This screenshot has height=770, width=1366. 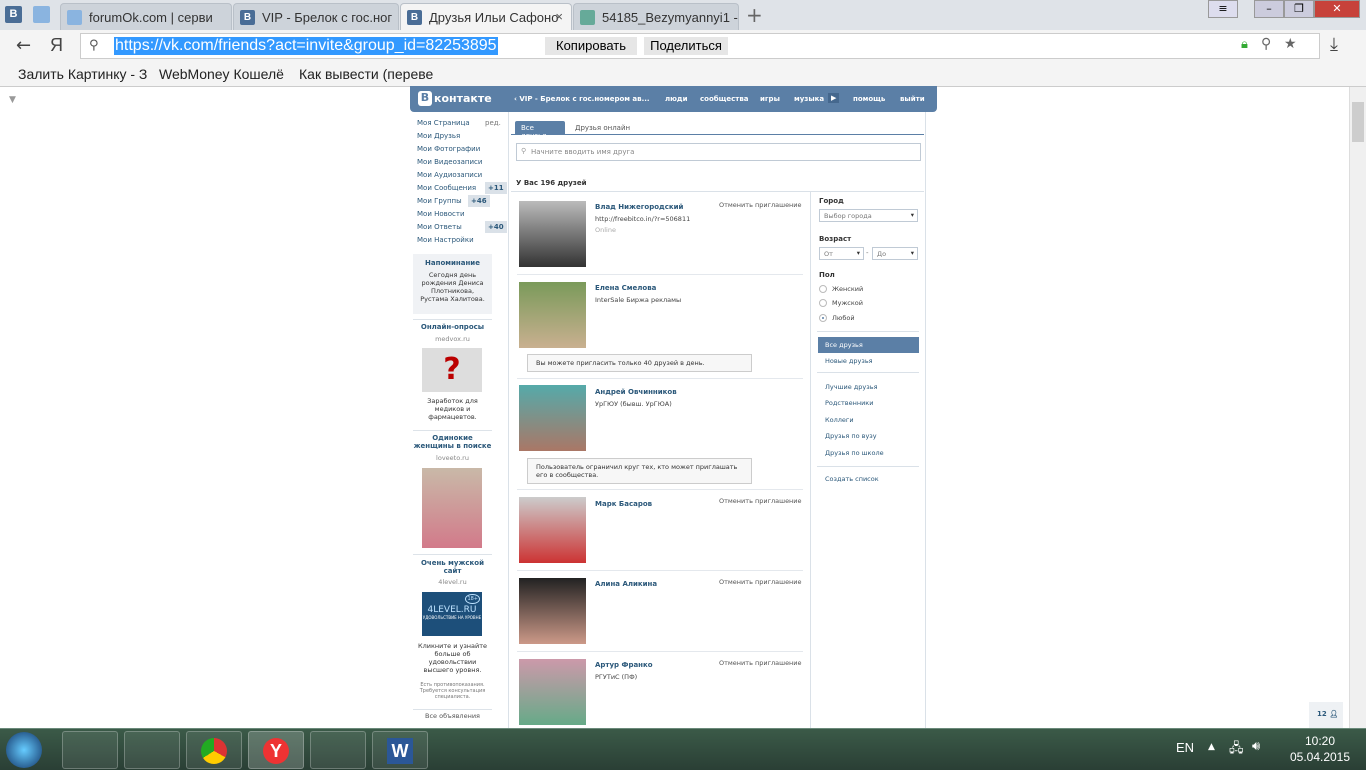 What do you see at coordinates (770, 99) in the screenshot?
I see `nav-games: игры` at bounding box center [770, 99].